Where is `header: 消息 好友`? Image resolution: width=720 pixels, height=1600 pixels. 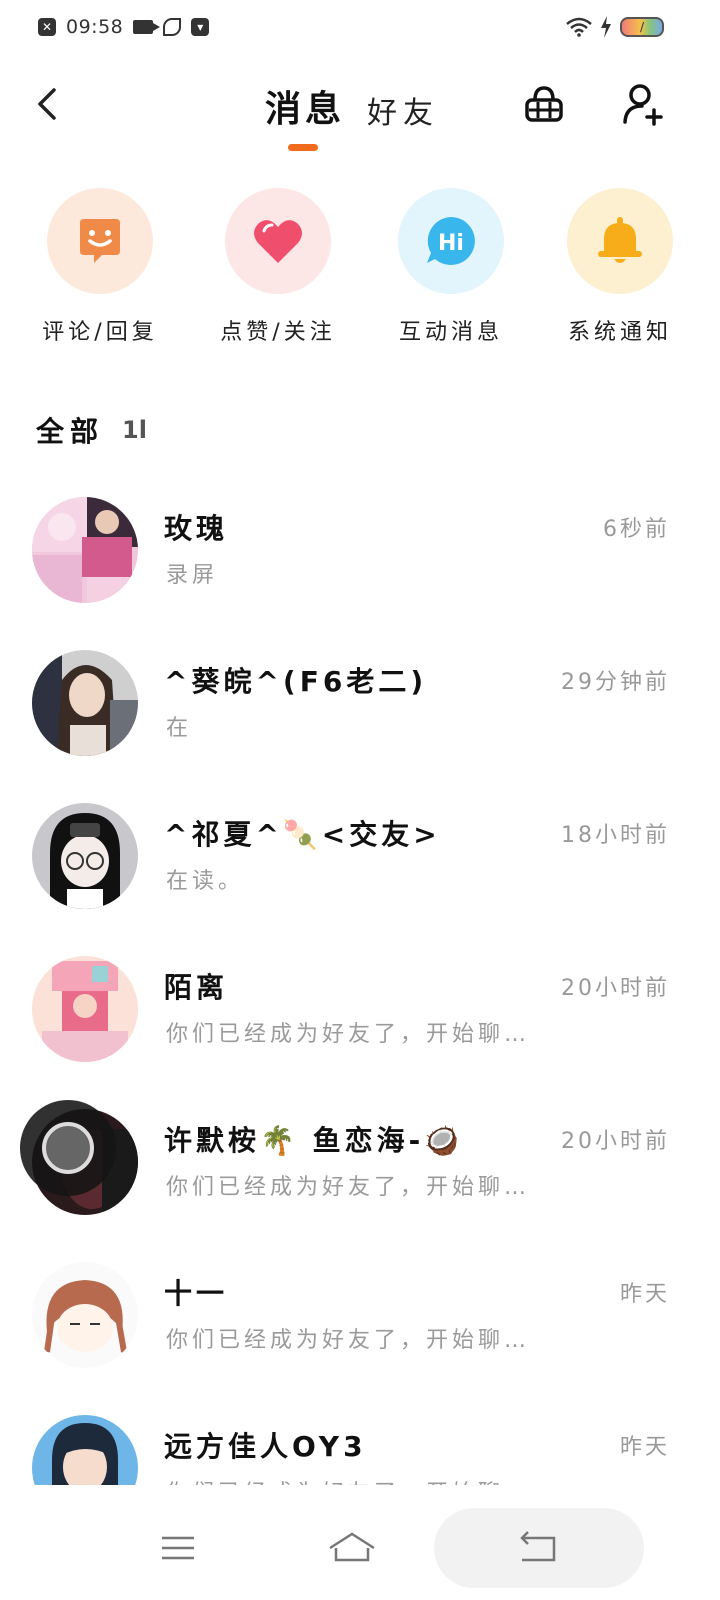
header: 消息 好友 is located at coordinates (360, 115).